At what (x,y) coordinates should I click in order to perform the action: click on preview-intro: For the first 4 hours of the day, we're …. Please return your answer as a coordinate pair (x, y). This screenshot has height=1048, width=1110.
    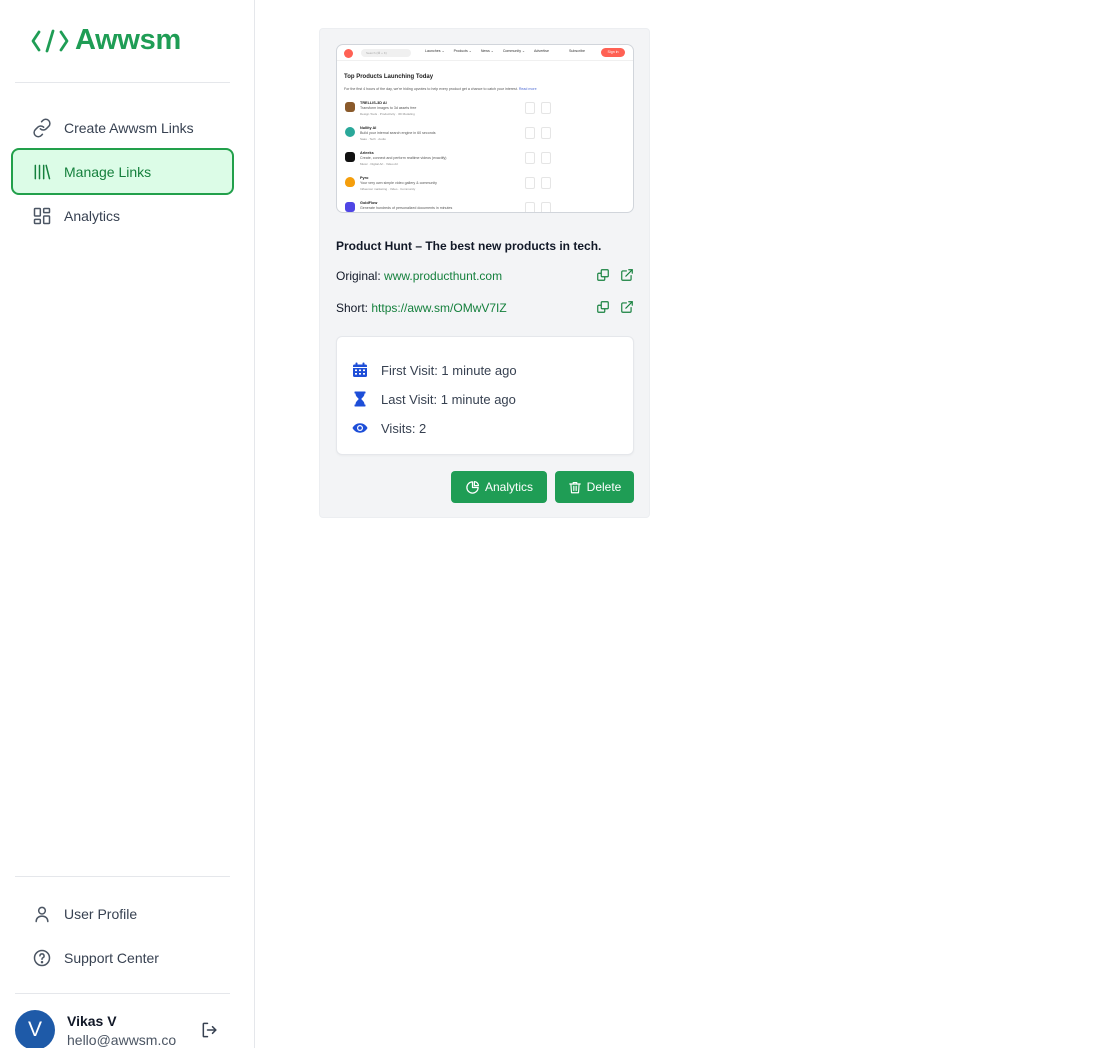
    Looking at the image, I should click on (440, 89).